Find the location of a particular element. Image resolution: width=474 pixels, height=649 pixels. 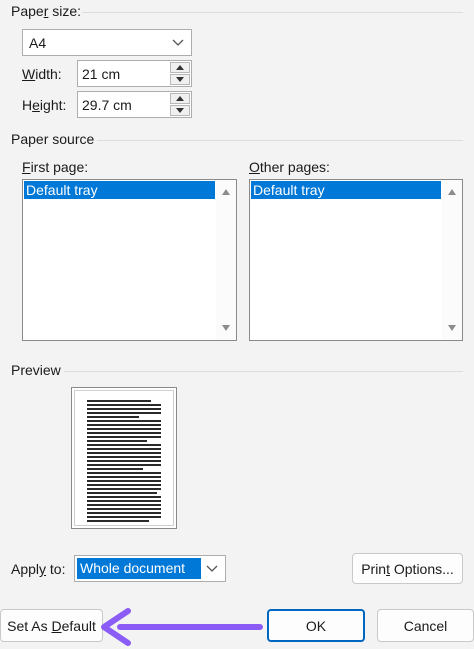

apply-to-label: Apply to: is located at coordinates (38, 569).